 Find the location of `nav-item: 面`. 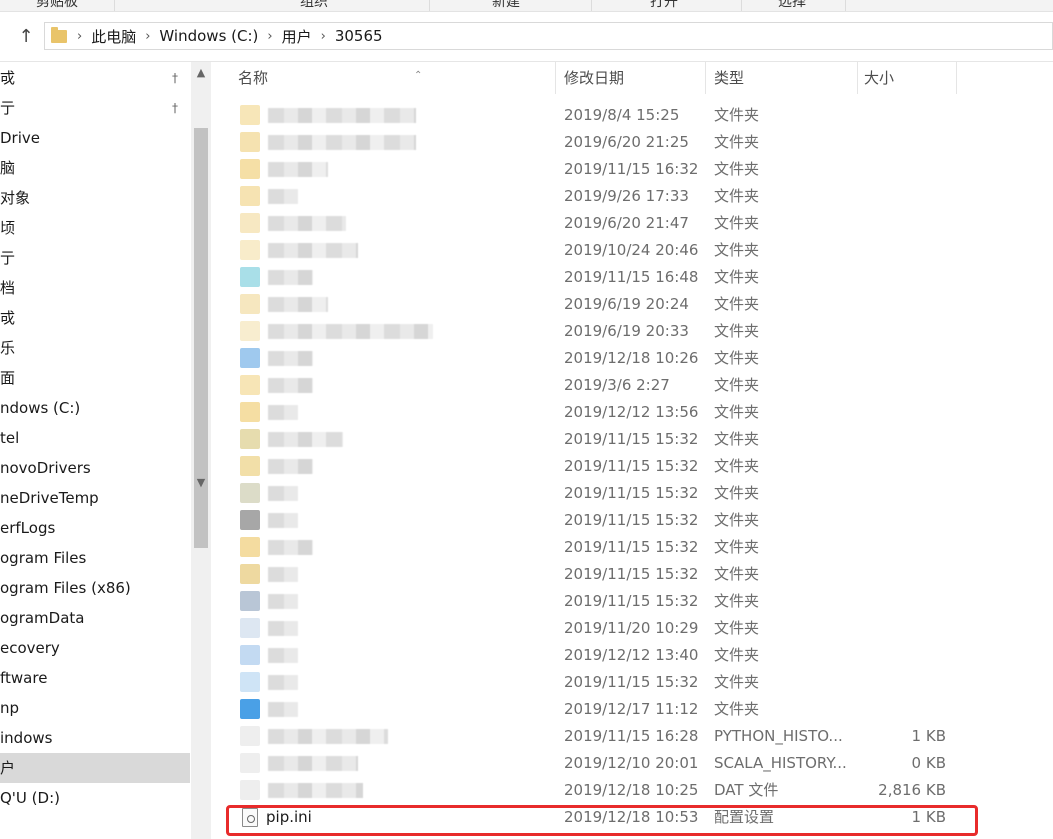

nav-item: 面 is located at coordinates (95, 378).